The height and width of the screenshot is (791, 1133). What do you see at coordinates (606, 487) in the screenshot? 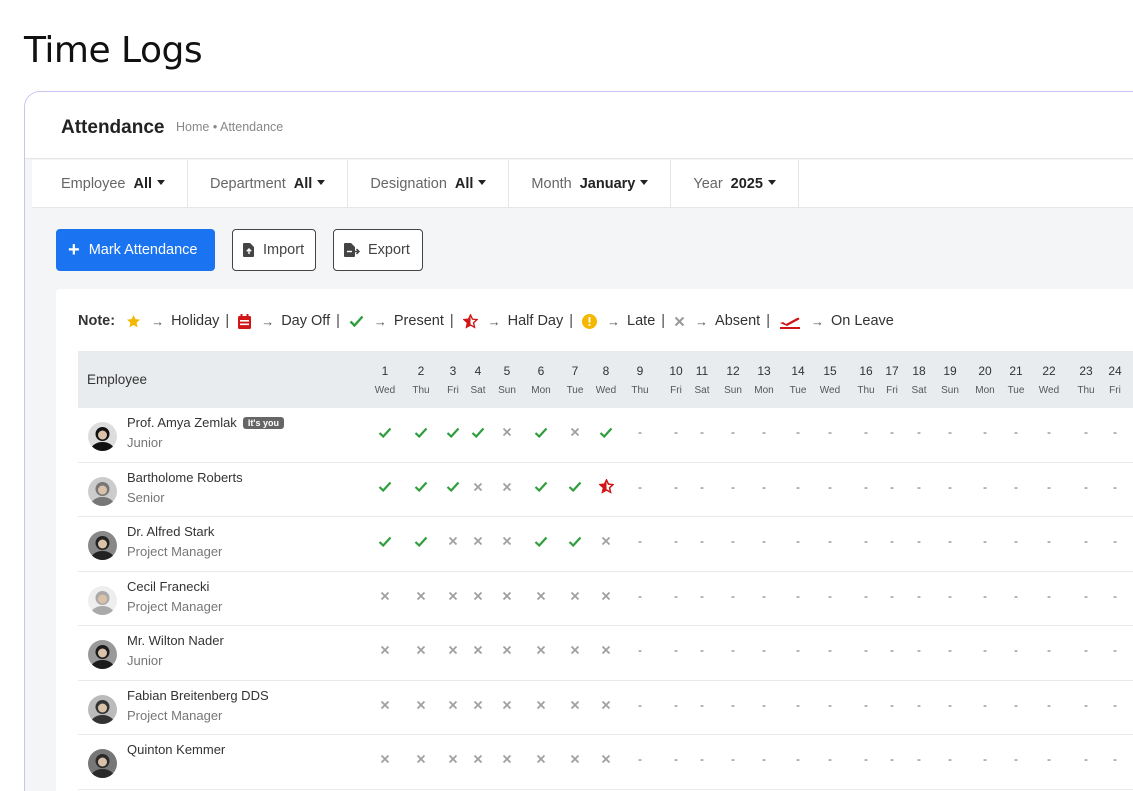
I see `half-day-star-icon` at bounding box center [606, 487].